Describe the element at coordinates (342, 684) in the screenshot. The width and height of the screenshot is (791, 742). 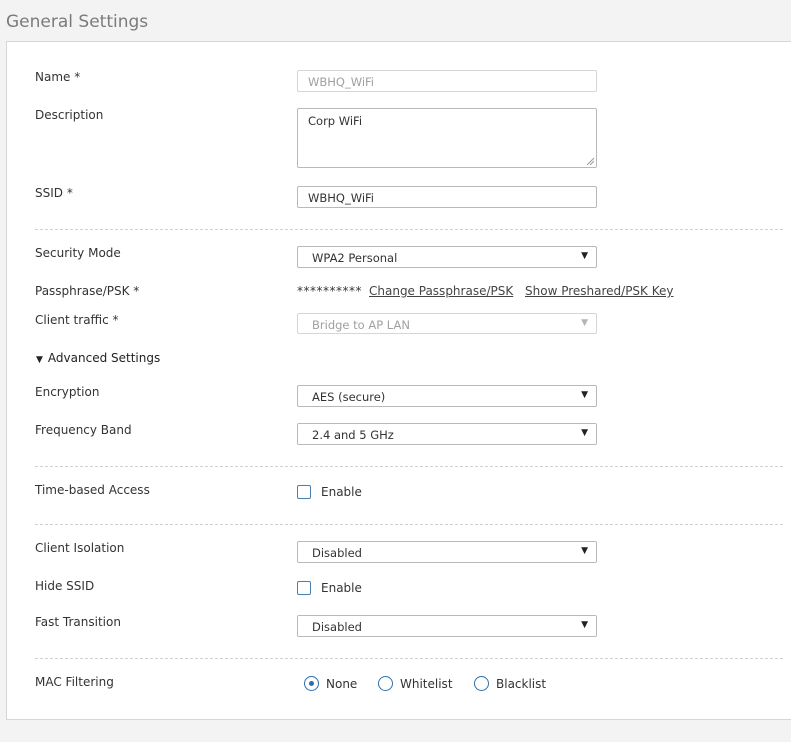
I see `mac-filtering-none-label: None` at that location.